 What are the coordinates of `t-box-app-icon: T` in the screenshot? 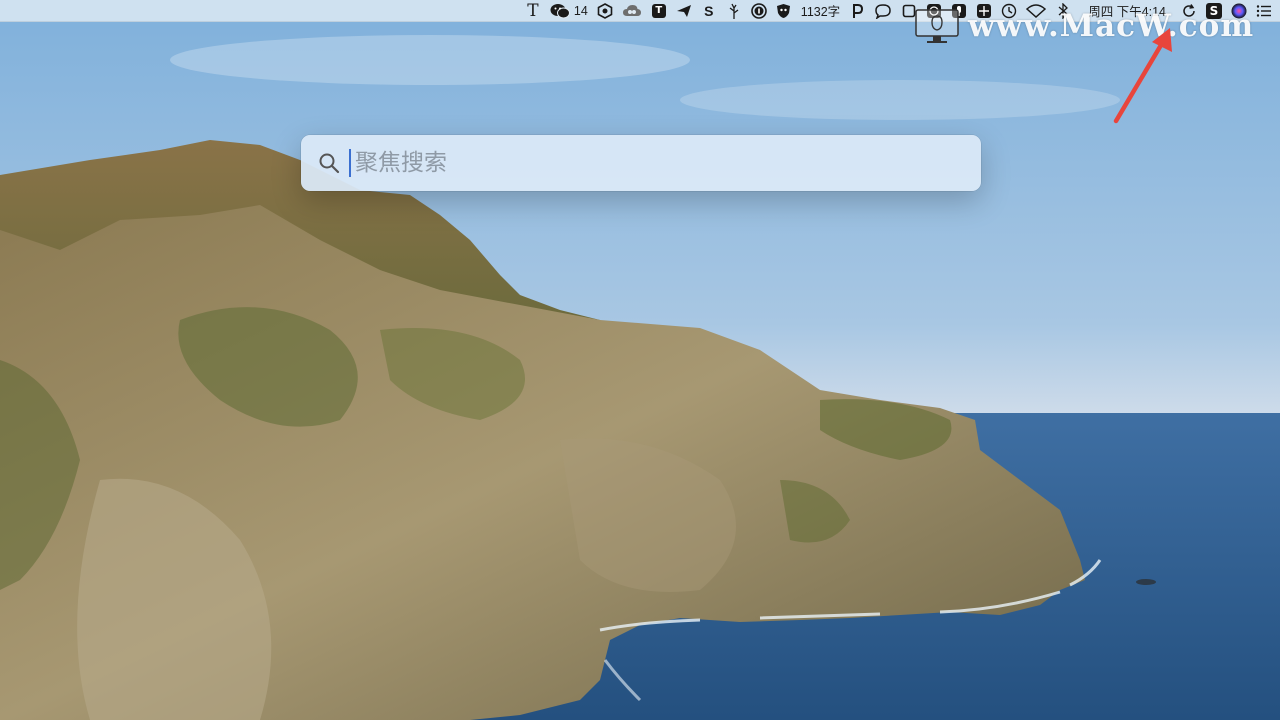 It's located at (659, 11).